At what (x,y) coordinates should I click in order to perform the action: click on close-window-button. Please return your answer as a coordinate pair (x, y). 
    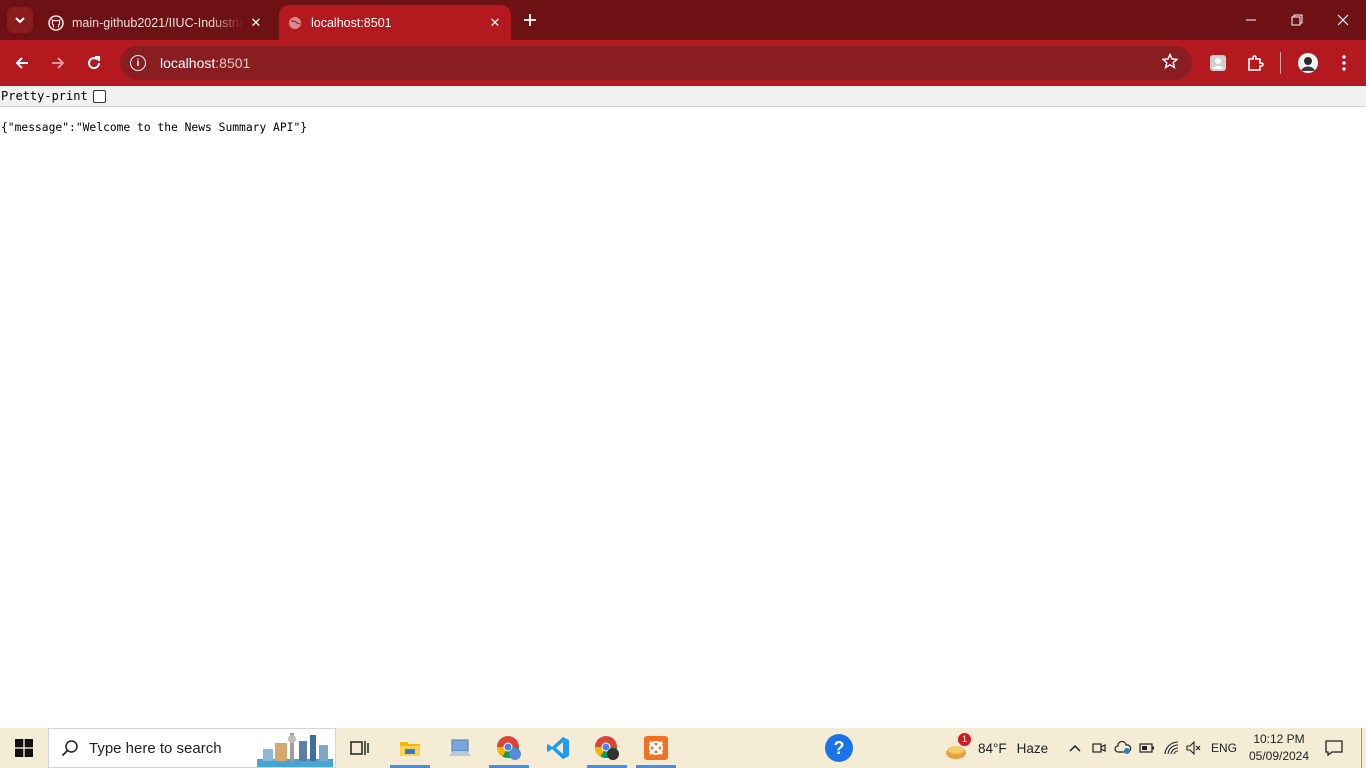
    Looking at the image, I should click on (1343, 20).